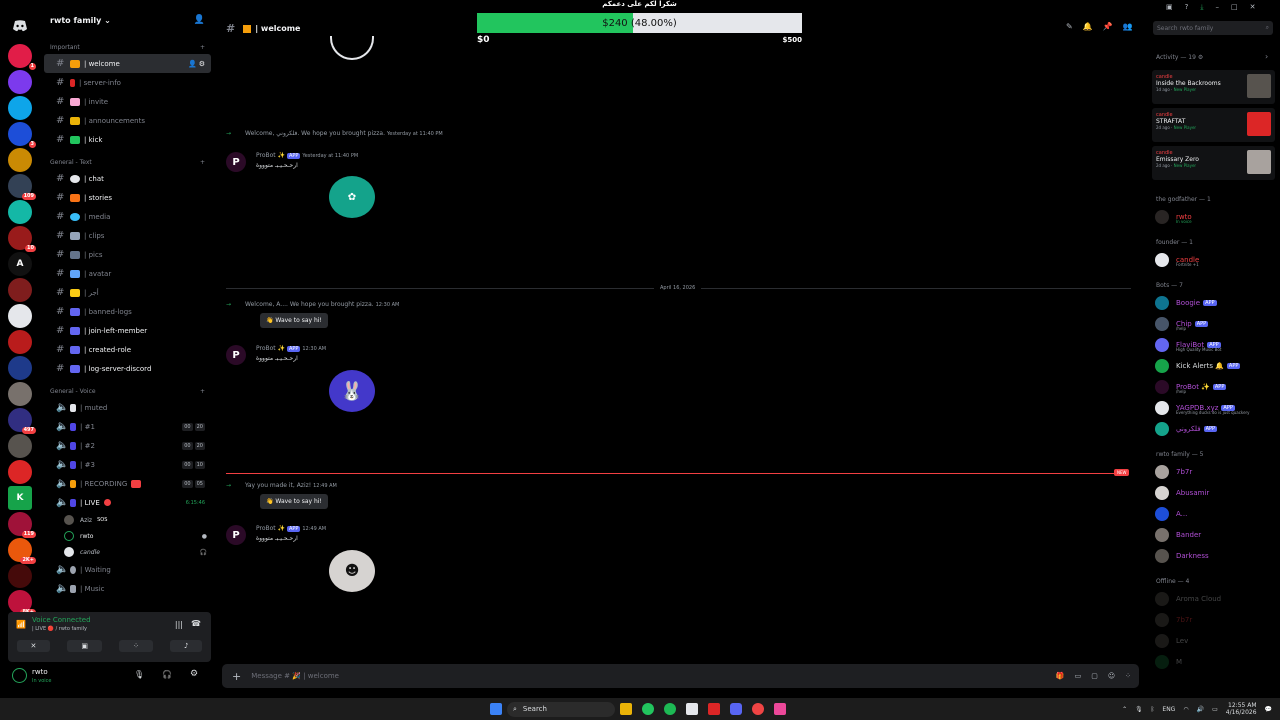 The height and width of the screenshot is (720, 1280). Describe the element at coordinates (352, 197) in the screenshot. I see `welcome-image: ✿` at that location.